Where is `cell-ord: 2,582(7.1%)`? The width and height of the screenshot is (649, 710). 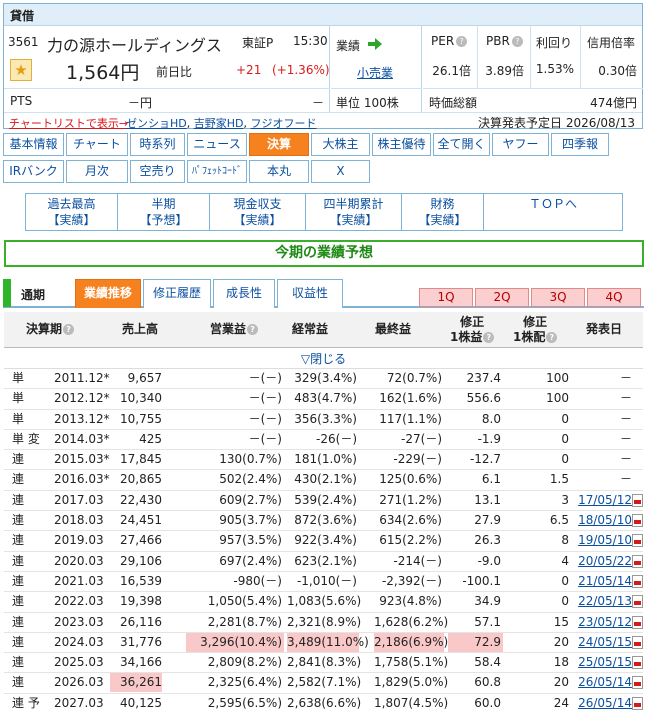
cell-ord: 2,582(7.1%) is located at coordinates (324, 682).